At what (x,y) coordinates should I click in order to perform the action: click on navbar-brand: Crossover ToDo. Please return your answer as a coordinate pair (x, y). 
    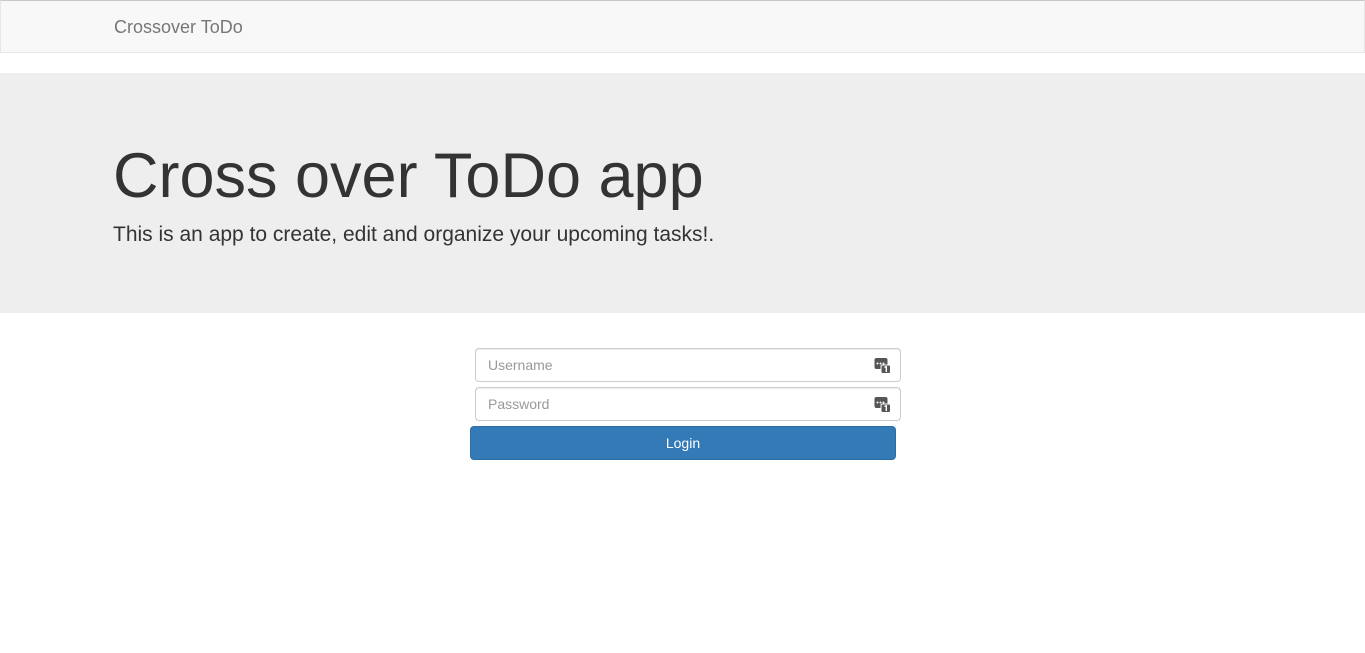
    Looking at the image, I should click on (178, 27).